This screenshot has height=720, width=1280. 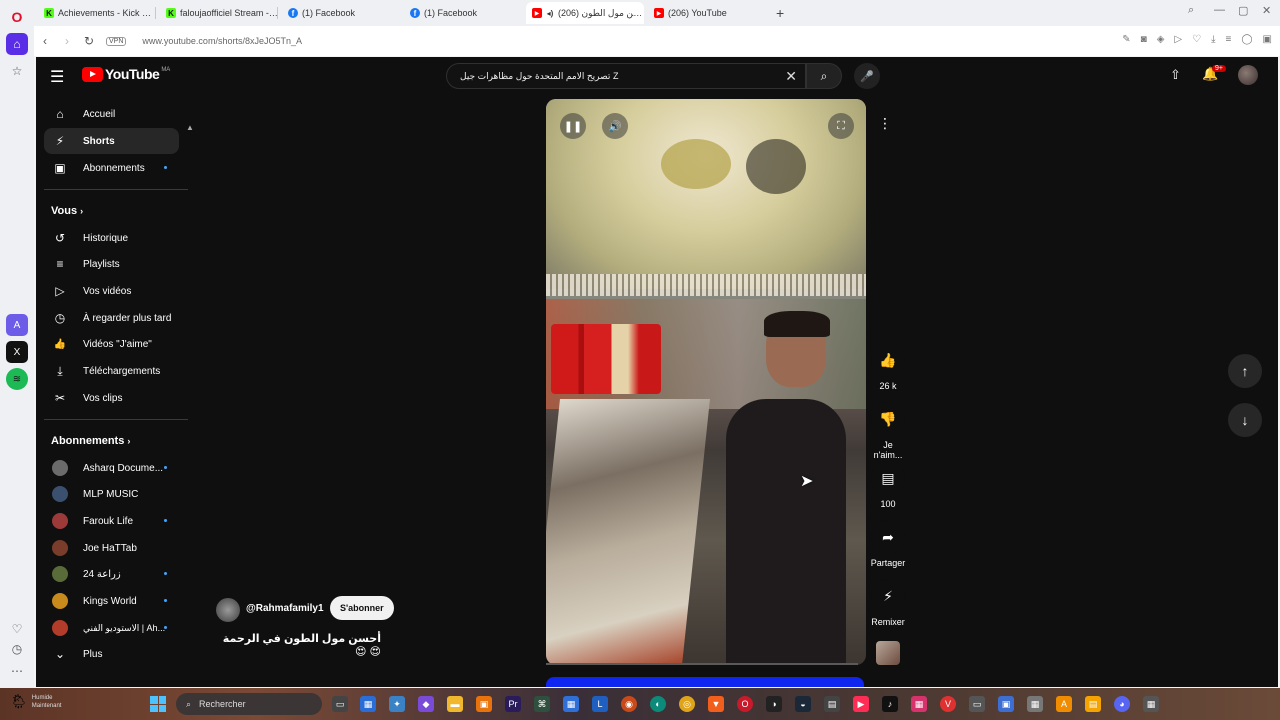 I want to click on channel-avatar, so click(x=228, y=610).